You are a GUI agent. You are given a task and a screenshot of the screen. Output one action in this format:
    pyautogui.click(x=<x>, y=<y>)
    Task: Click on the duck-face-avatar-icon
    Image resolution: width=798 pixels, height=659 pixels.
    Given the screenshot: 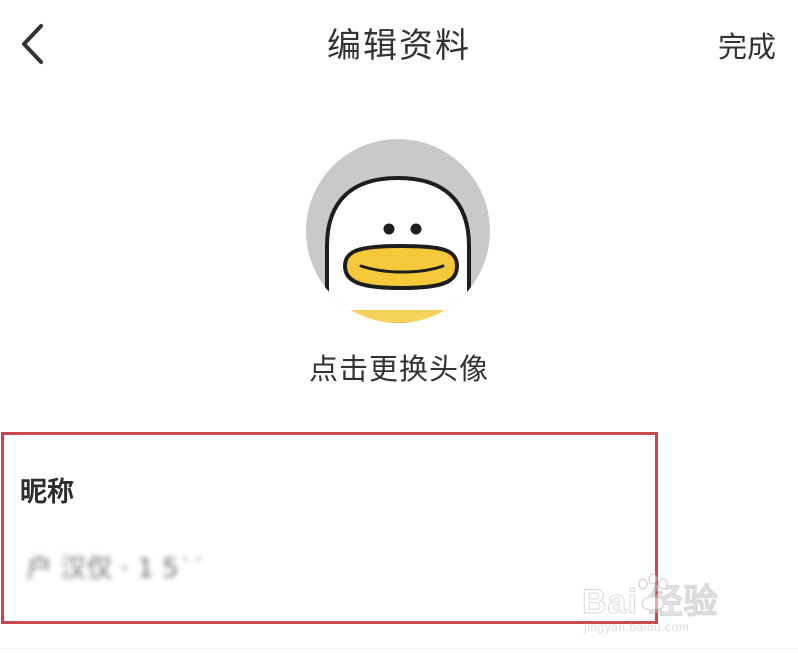 What is the action you would take?
    pyautogui.click(x=398, y=231)
    